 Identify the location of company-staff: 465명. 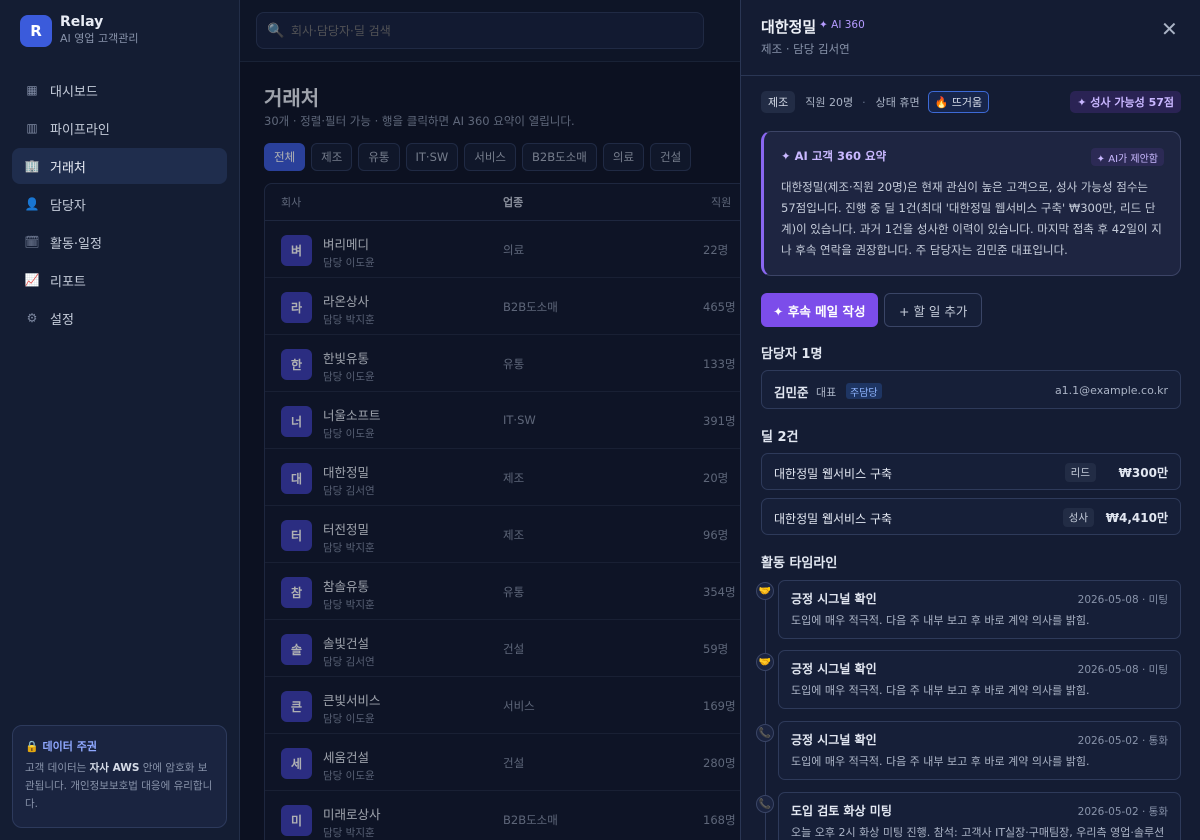
(719, 307).